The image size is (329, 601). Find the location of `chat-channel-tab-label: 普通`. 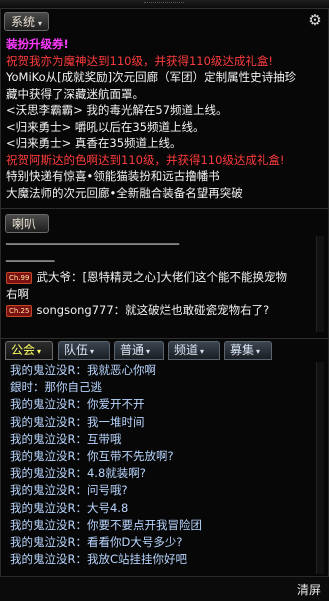

chat-channel-tab-label: 普通 is located at coordinates (132, 350).